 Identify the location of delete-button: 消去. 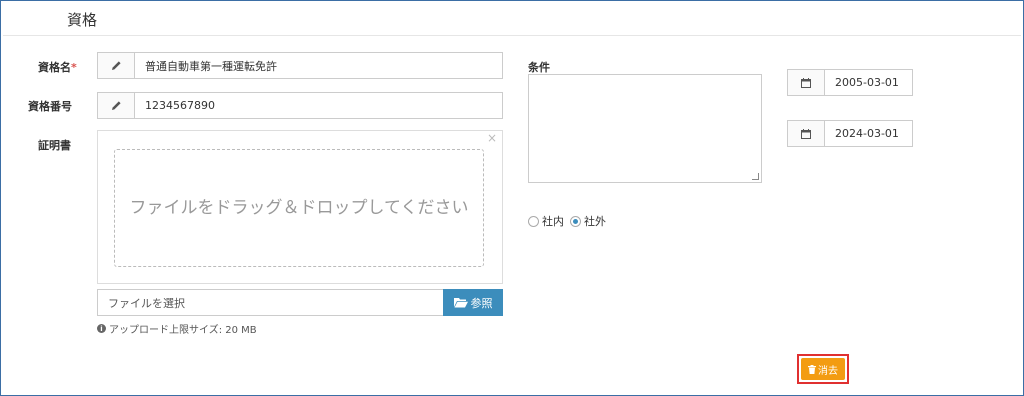
(823, 369).